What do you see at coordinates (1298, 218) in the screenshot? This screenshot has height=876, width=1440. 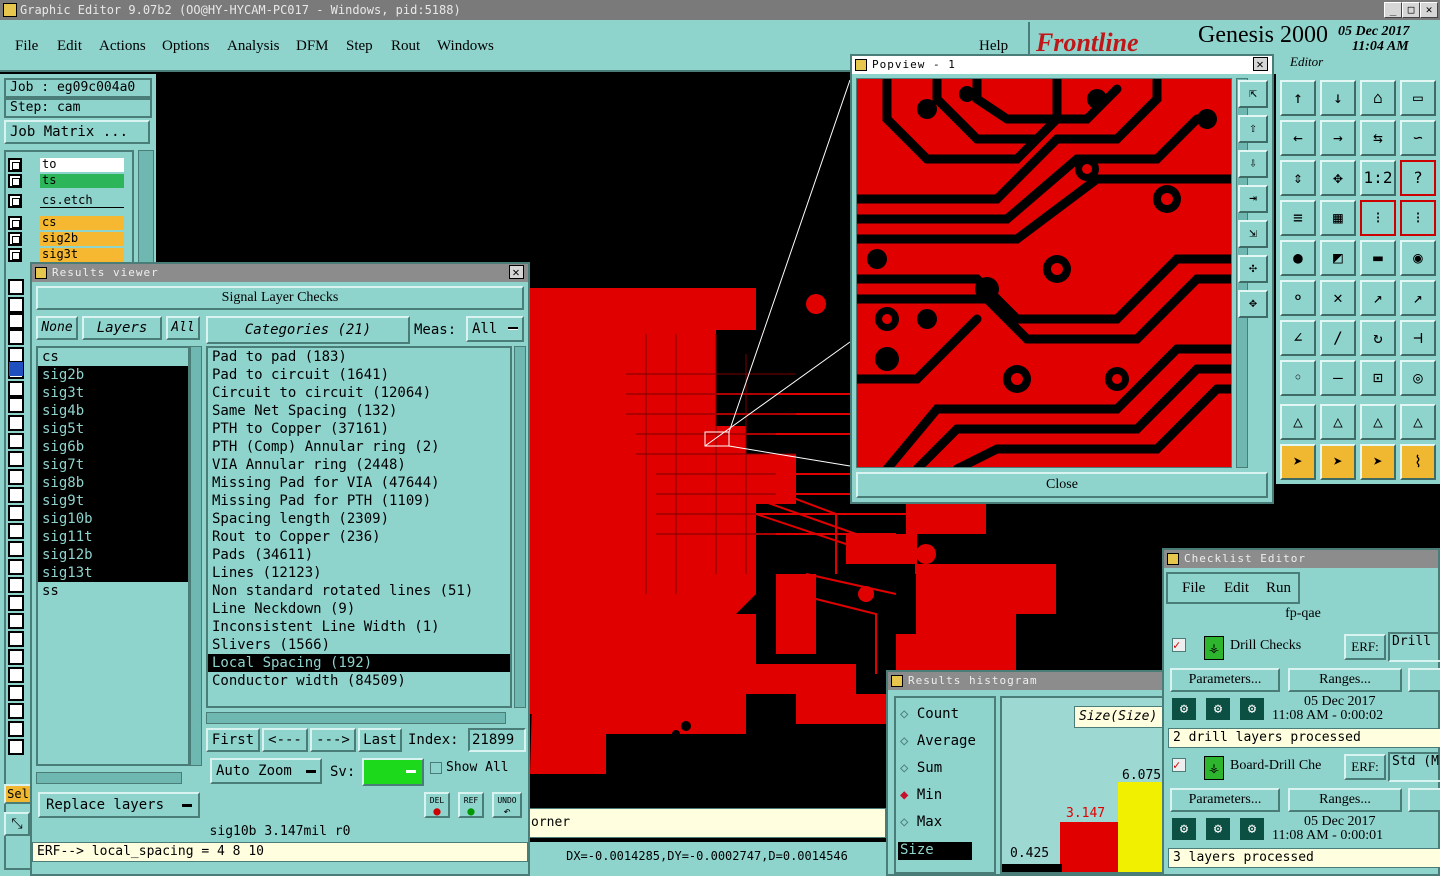 I see `list-icon: ≡` at bounding box center [1298, 218].